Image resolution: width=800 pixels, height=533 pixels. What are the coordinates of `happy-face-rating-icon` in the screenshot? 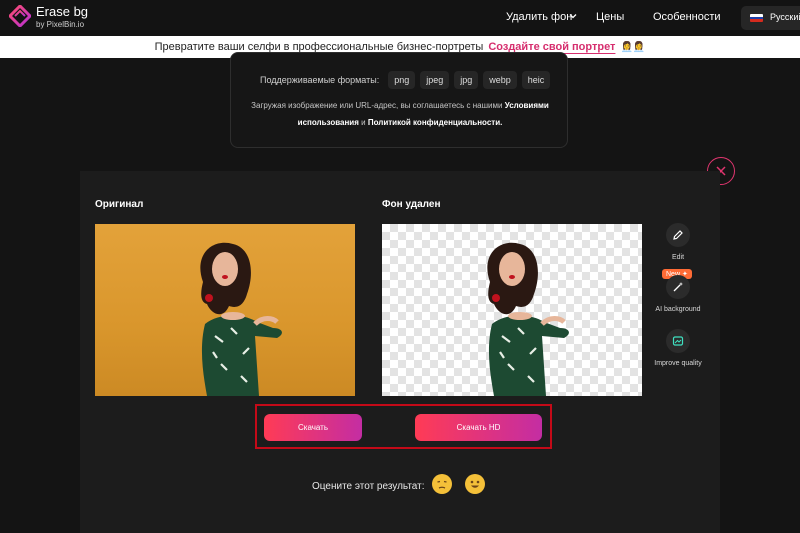 It's located at (475, 484).